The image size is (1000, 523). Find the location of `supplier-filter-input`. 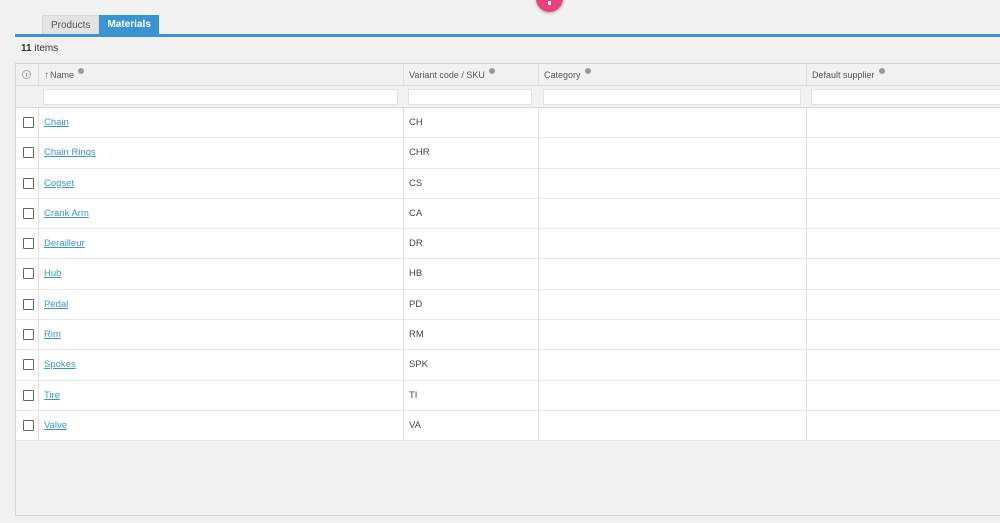

supplier-filter-input is located at coordinates (905, 97).